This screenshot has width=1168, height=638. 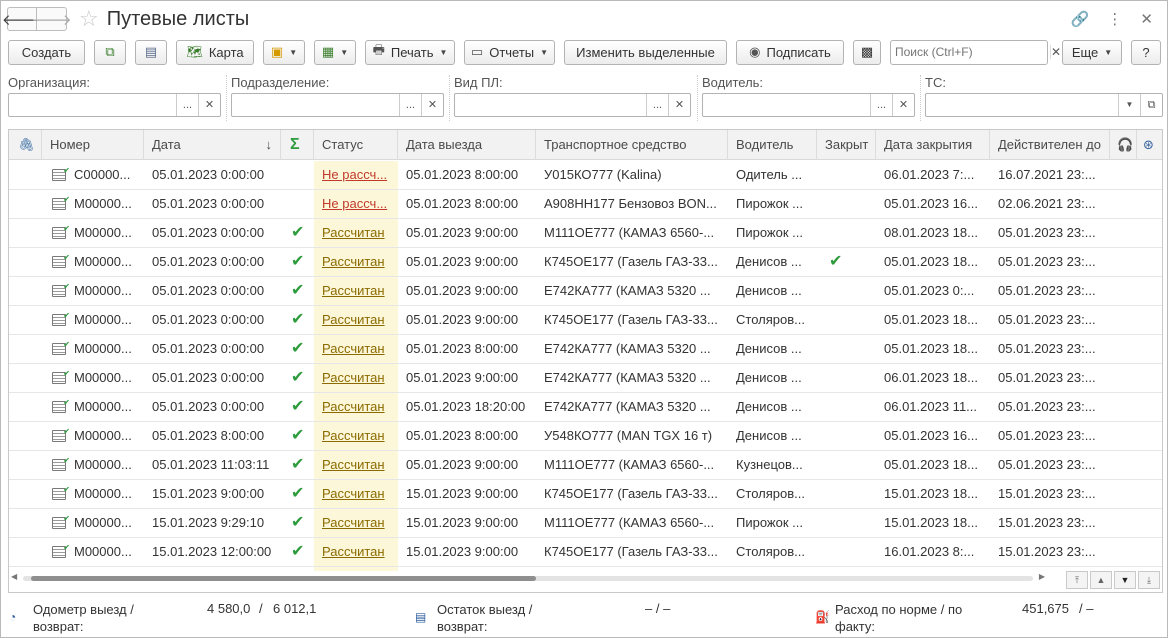 I want to click on map-button: 🗺 Карта, so click(x=215, y=52).